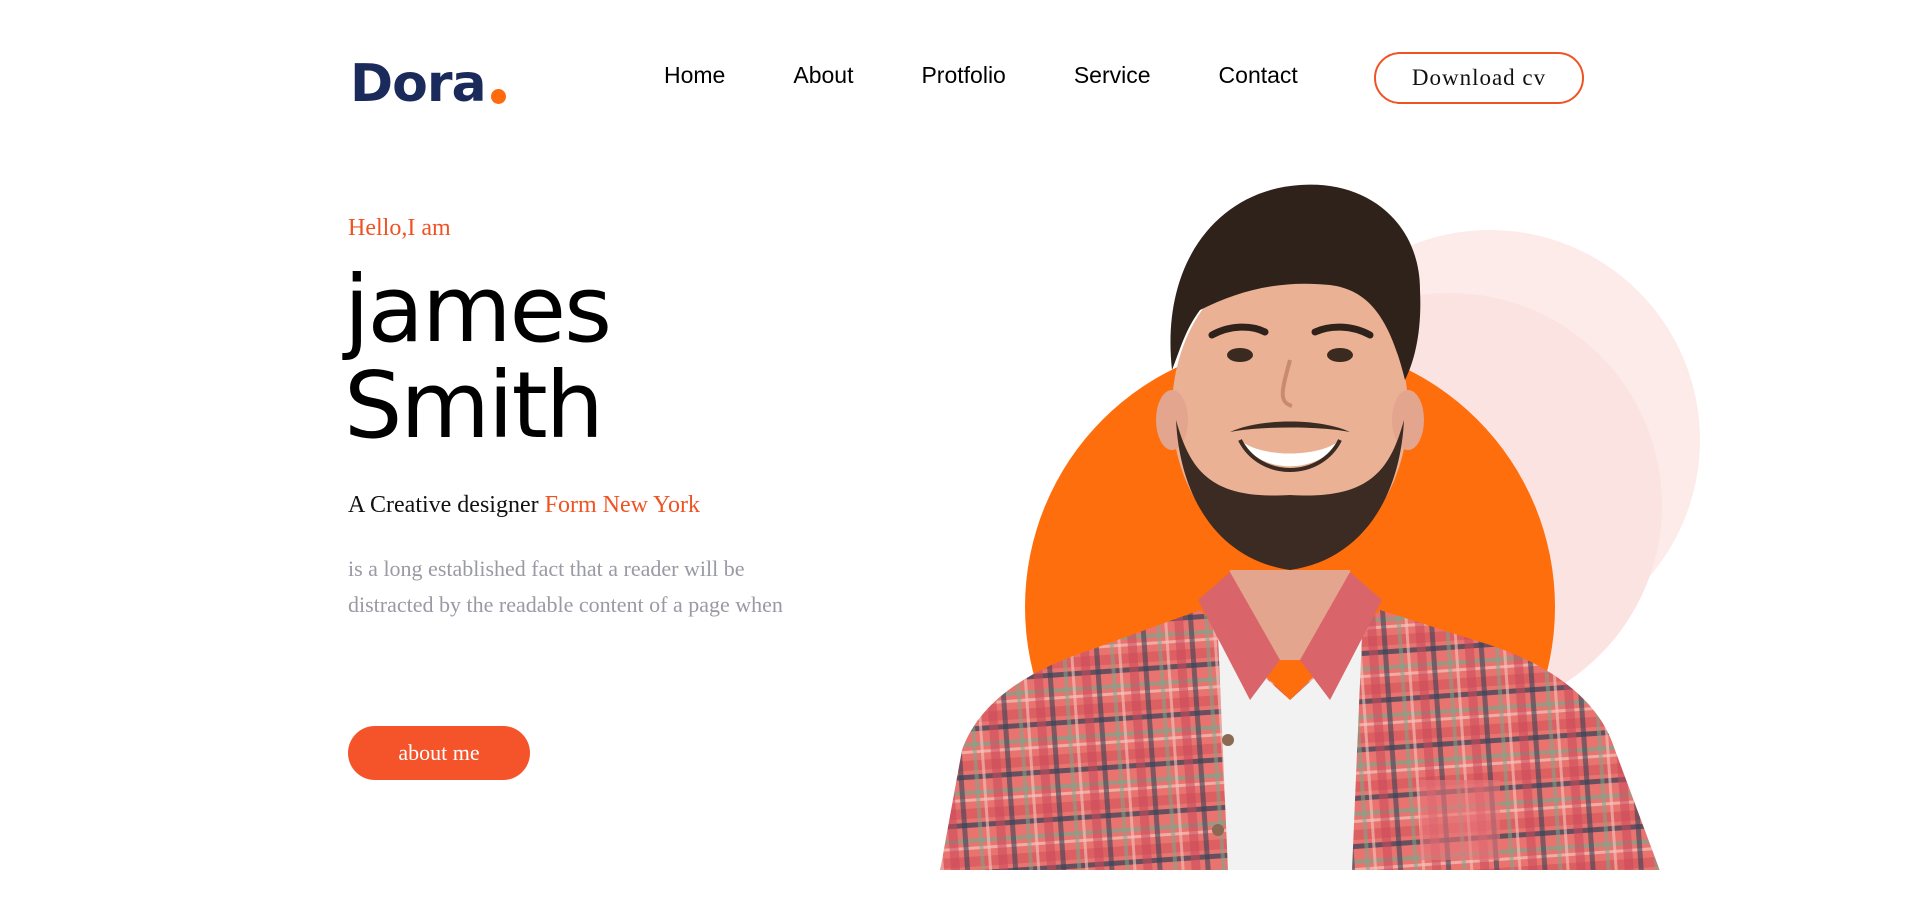 The image size is (1920, 913). I want to click on main-nav: Home About Protfolio Service Contact, so click(981, 75).